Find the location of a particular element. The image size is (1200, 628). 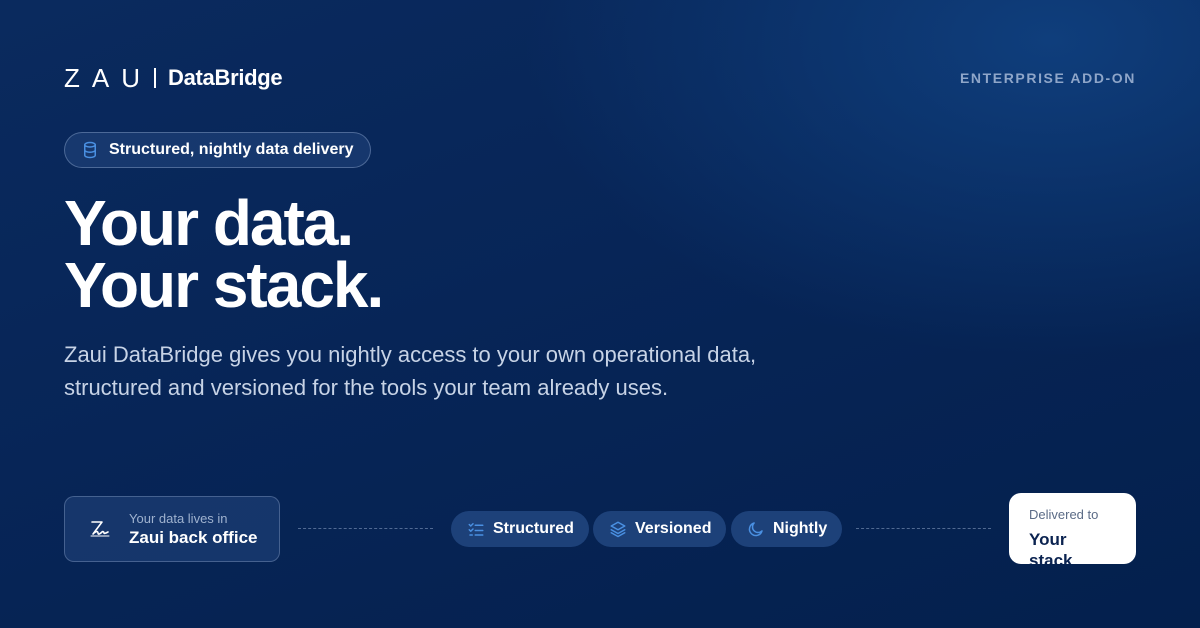

feature-pill: Structured, nightly data delivery is located at coordinates (217, 150).